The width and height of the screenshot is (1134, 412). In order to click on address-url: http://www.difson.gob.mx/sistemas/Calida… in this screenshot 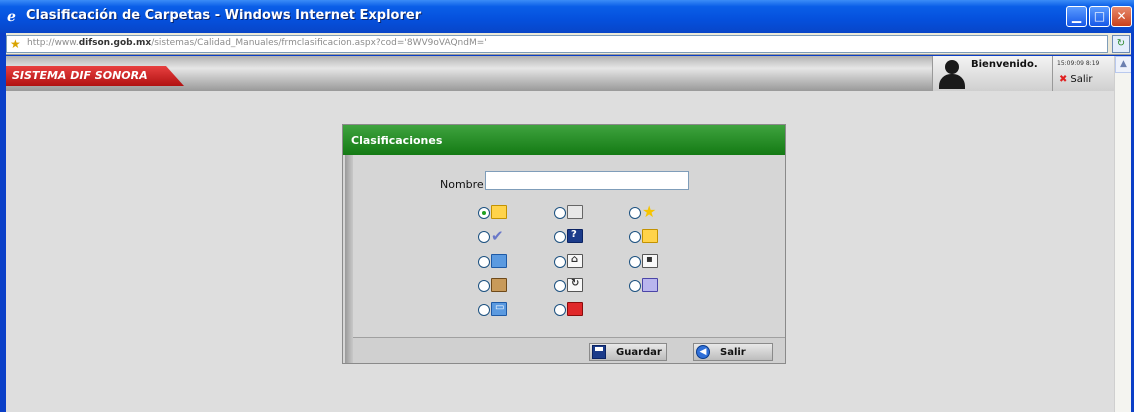, I will do `click(257, 43)`.